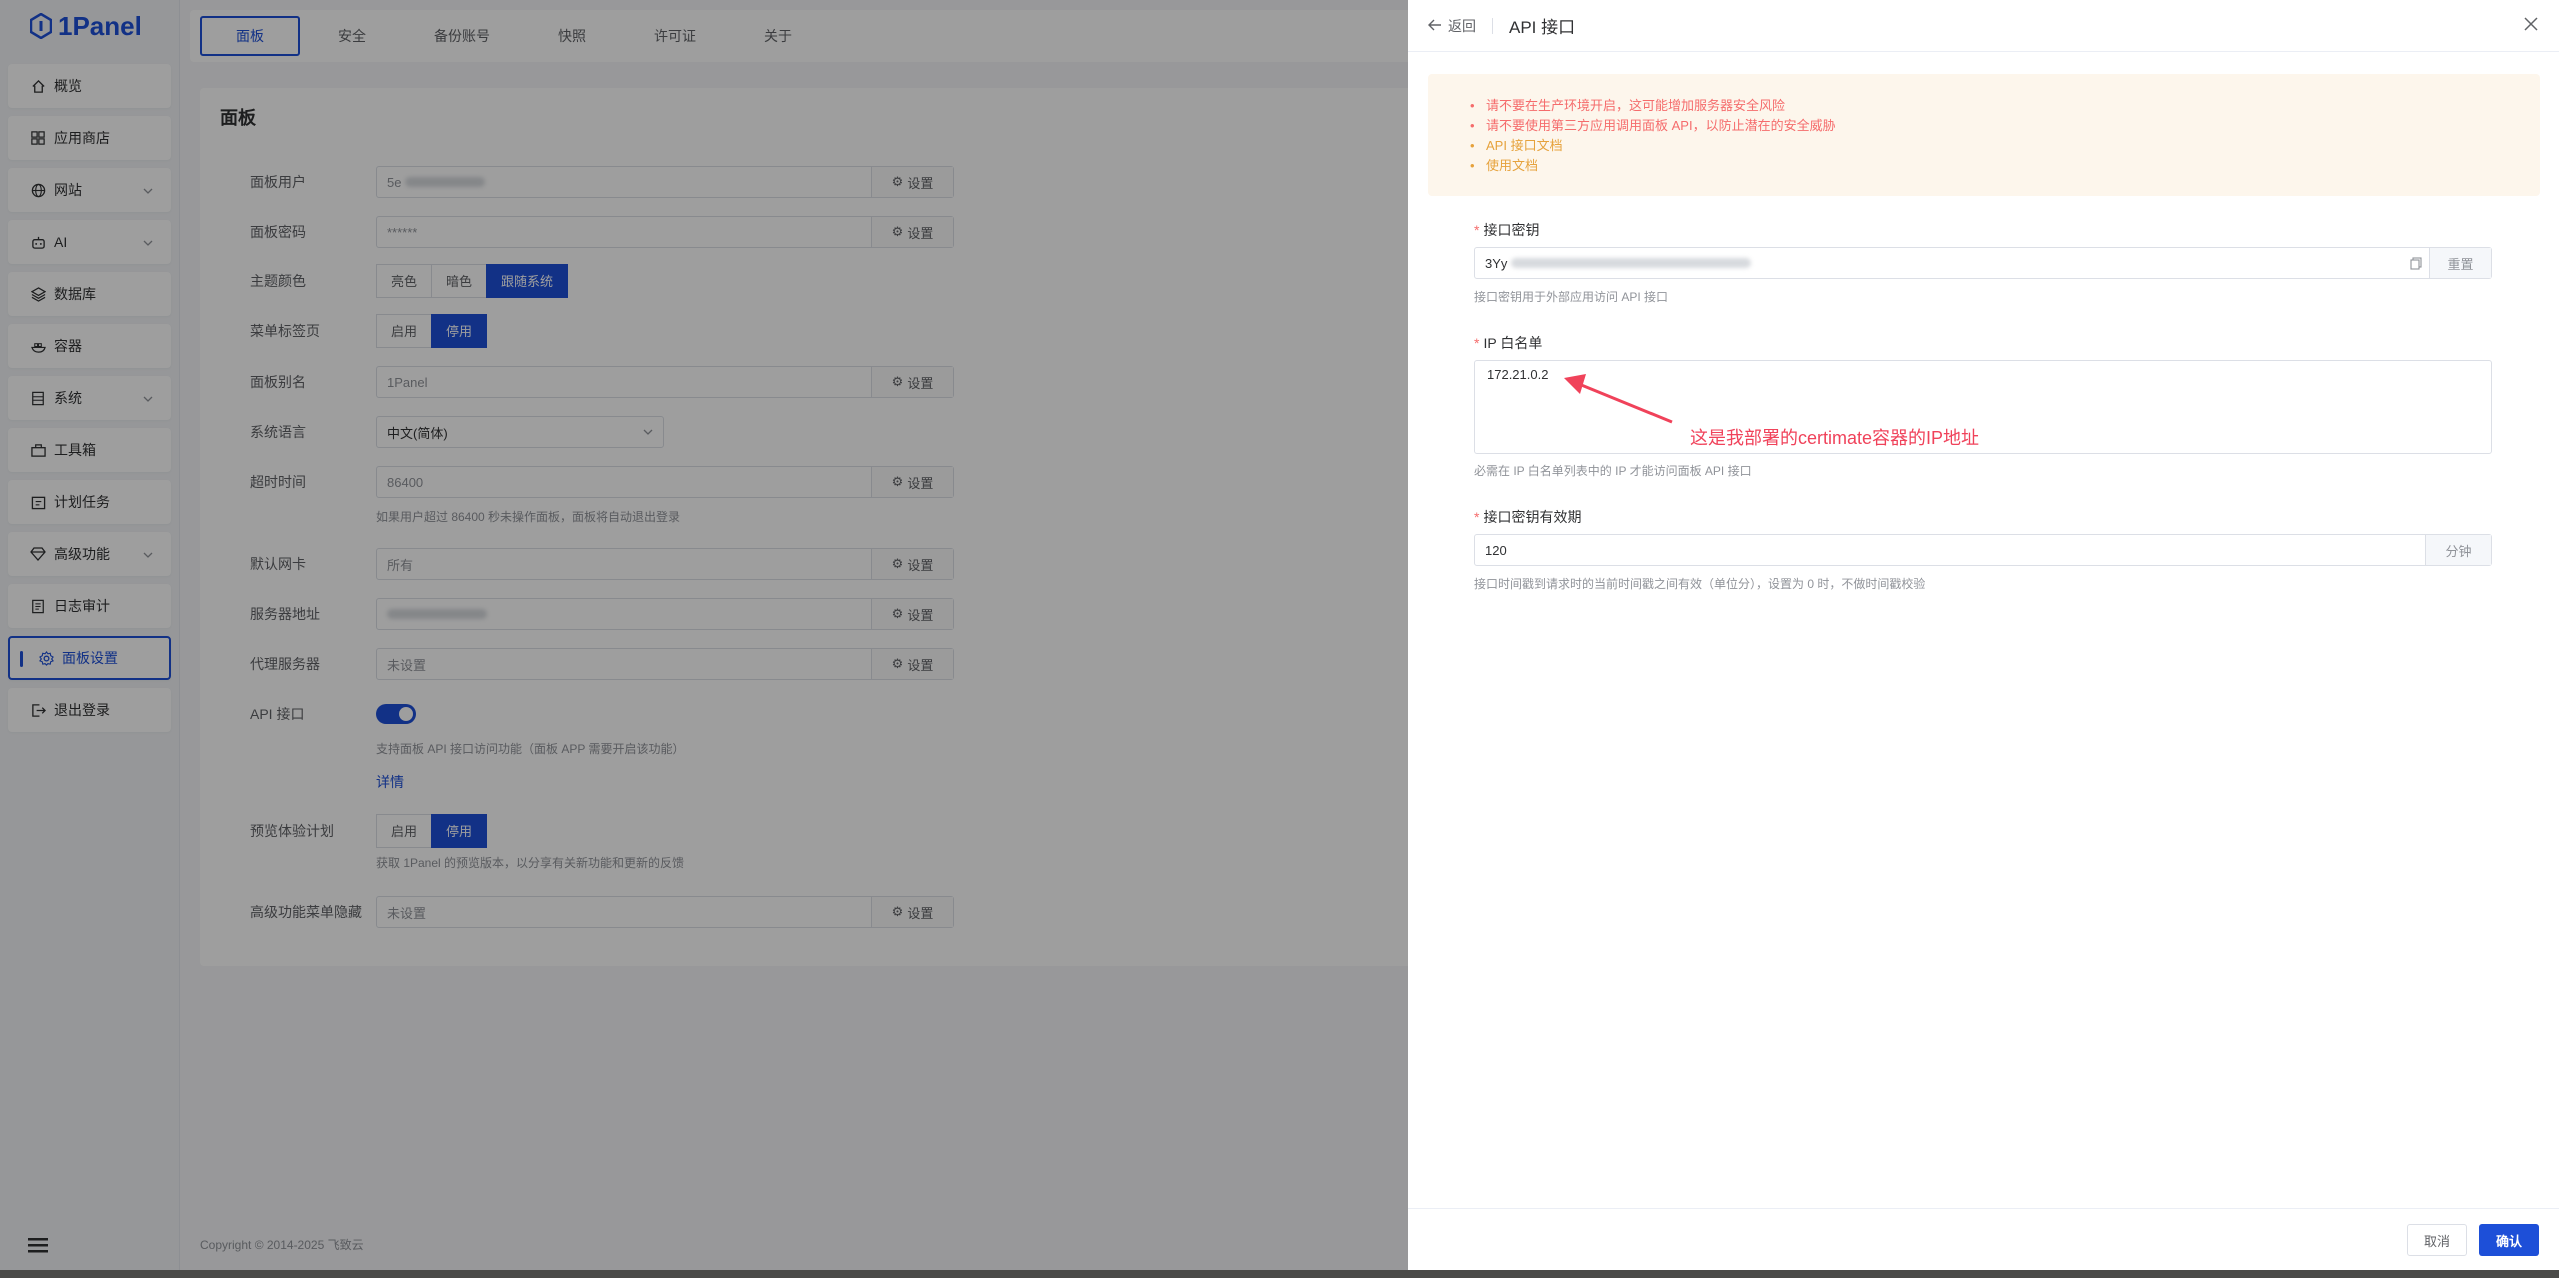 The height and width of the screenshot is (1278, 2559). I want to click on alert-item: 请不要在生产环境开启，这可能增加服务器安全风险, so click(2005, 106).